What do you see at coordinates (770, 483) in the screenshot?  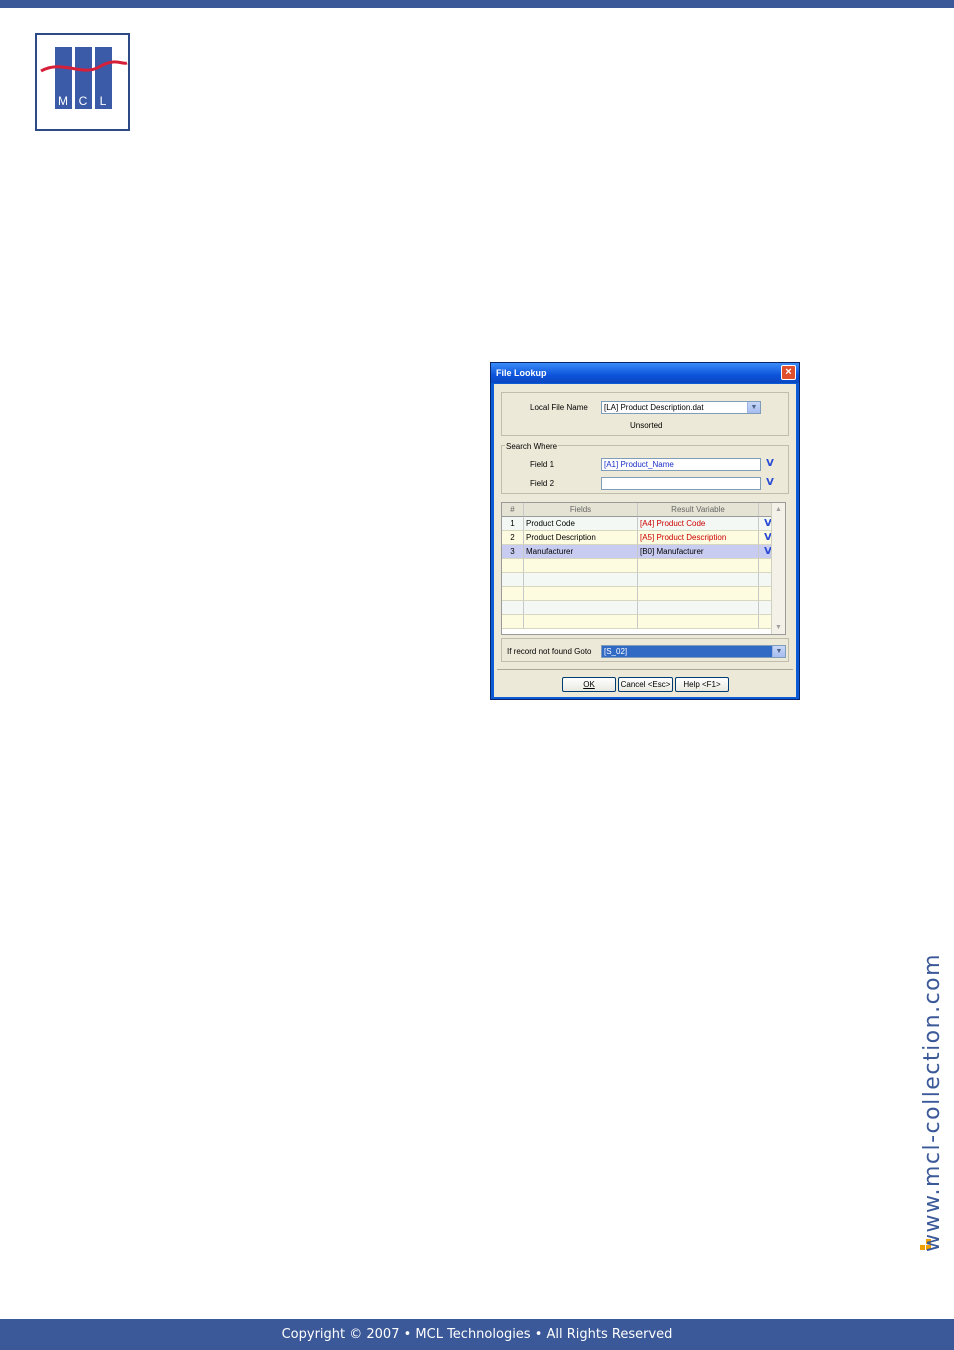 I see `field2-variable-button: V` at bounding box center [770, 483].